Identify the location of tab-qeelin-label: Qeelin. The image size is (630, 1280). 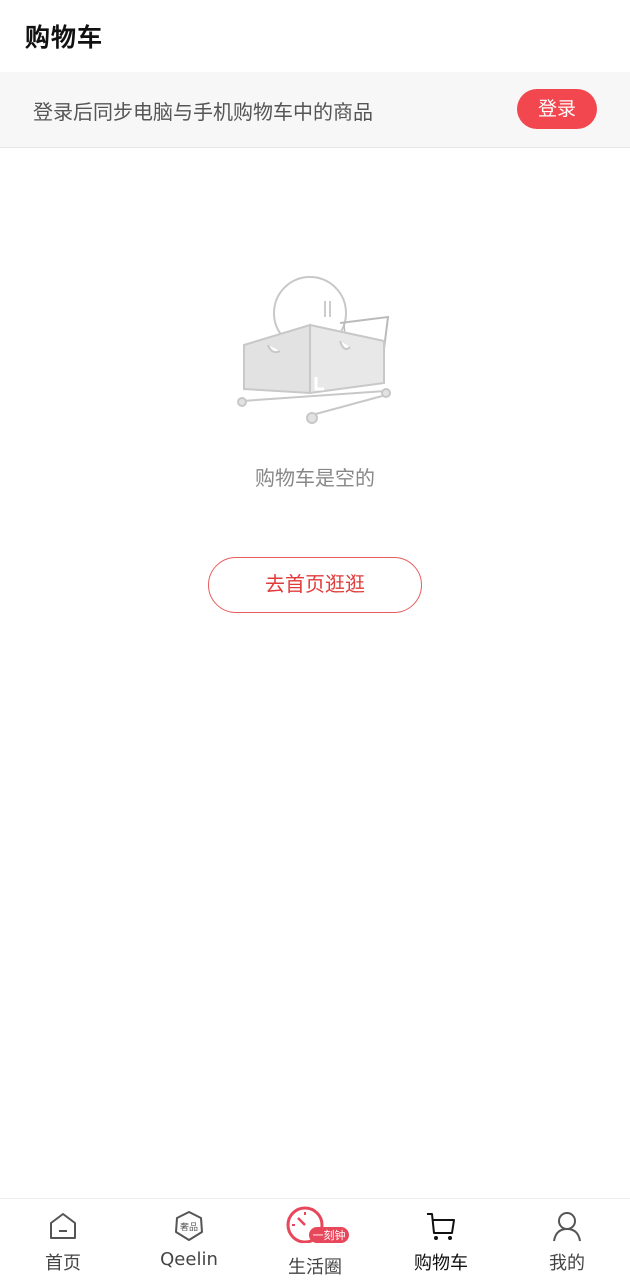
(189, 1259).